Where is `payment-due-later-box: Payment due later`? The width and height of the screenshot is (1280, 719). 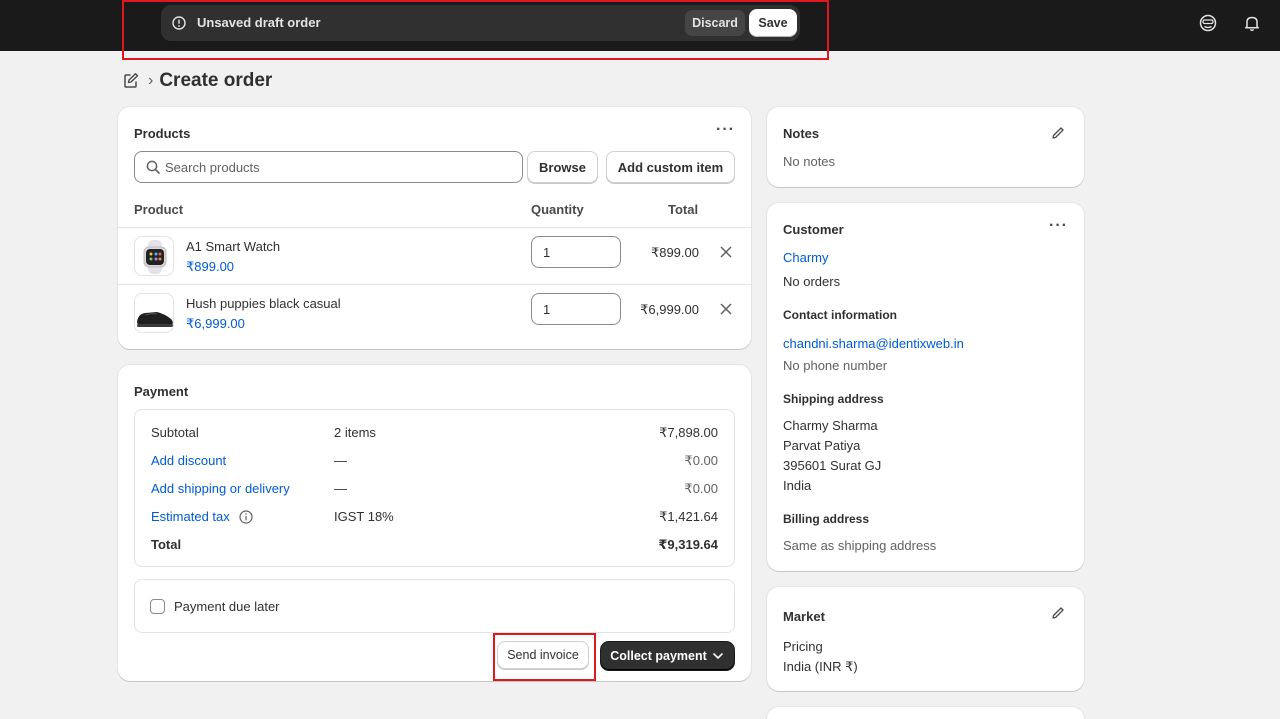
payment-due-later-box: Payment due later is located at coordinates (434, 606).